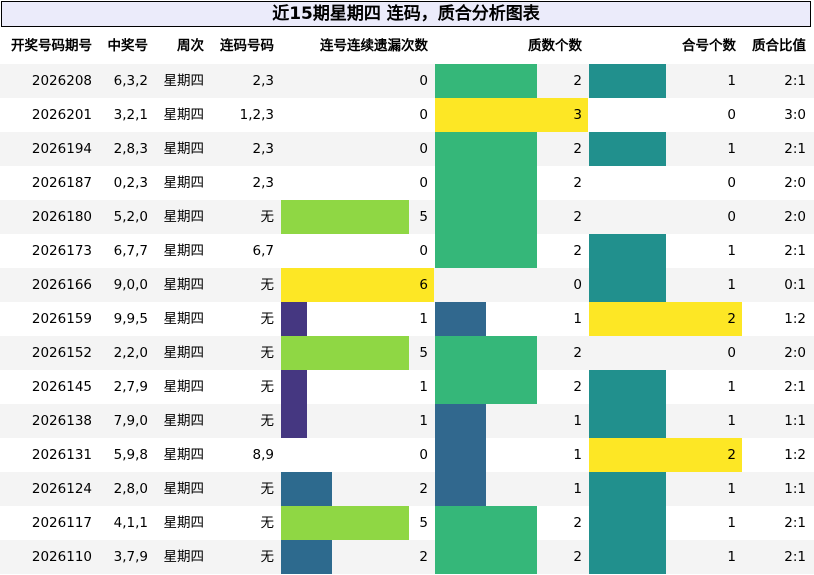  What do you see at coordinates (779, 46) in the screenshot?
I see `header-ratio: 质合比值` at bounding box center [779, 46].